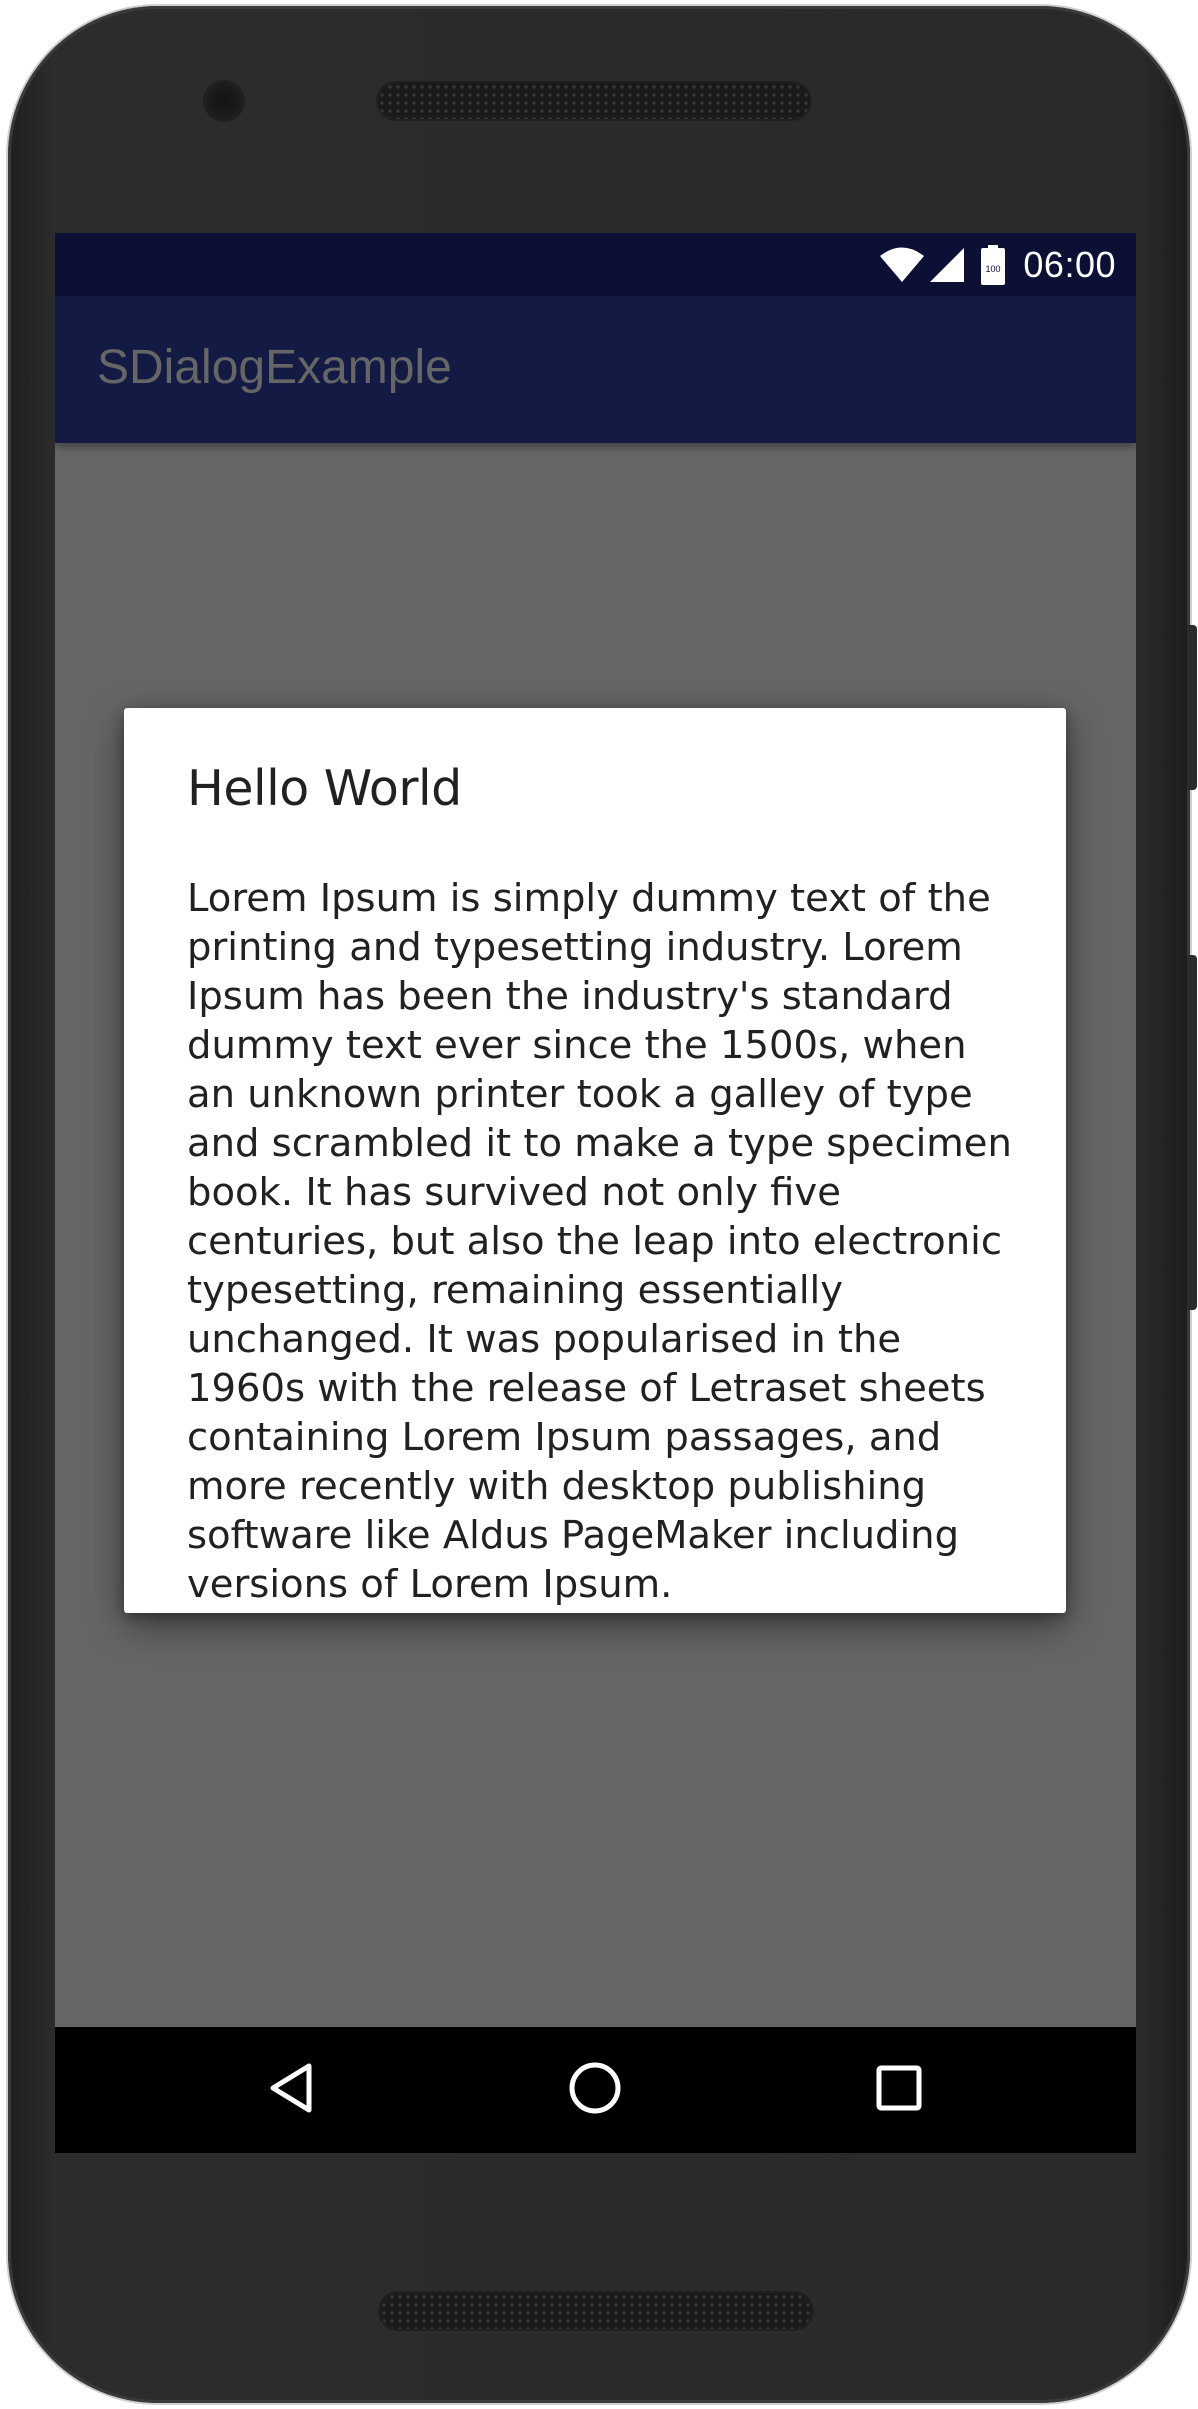 The height and width of the screenshot is (2409, 1198). What do you see at coordinates (224, 101) in the screenshot?
I see `front-camera` at bounding box center [224, 101].